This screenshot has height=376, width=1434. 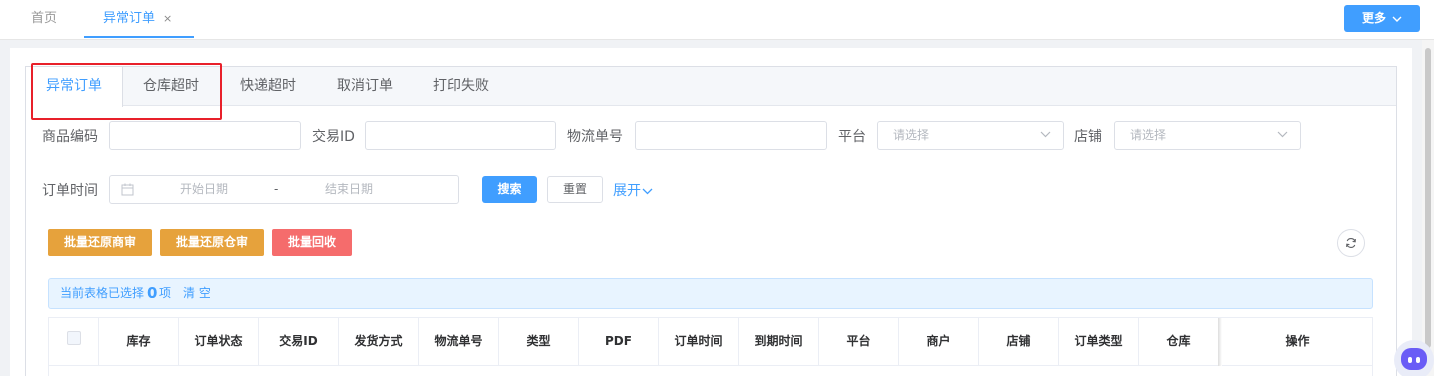 I want to click on clear-selection-link: 清 空, so click(x=197, y=293).